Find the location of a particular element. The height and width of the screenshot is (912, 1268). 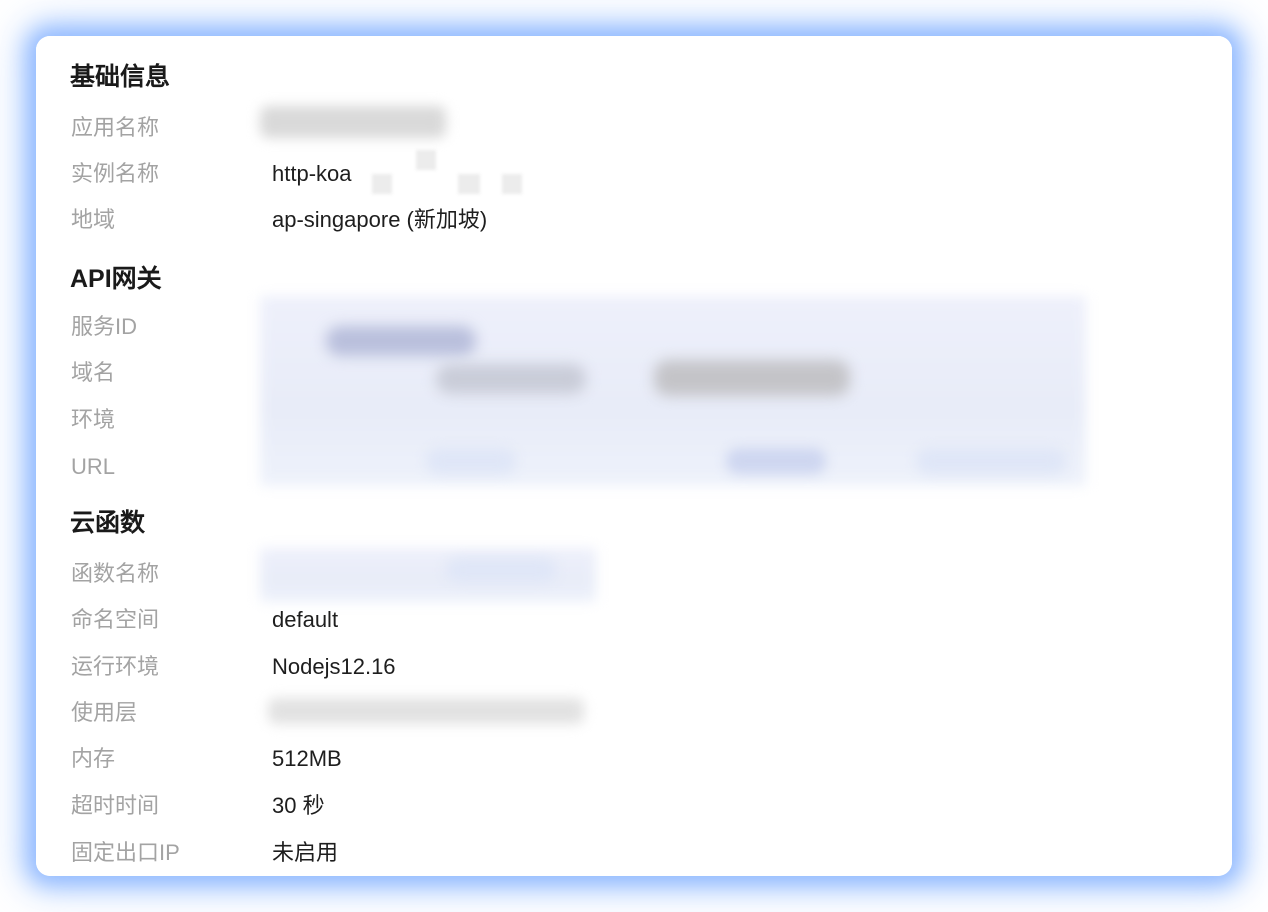

layers-value-redacted is located at coordinates (426, 711).